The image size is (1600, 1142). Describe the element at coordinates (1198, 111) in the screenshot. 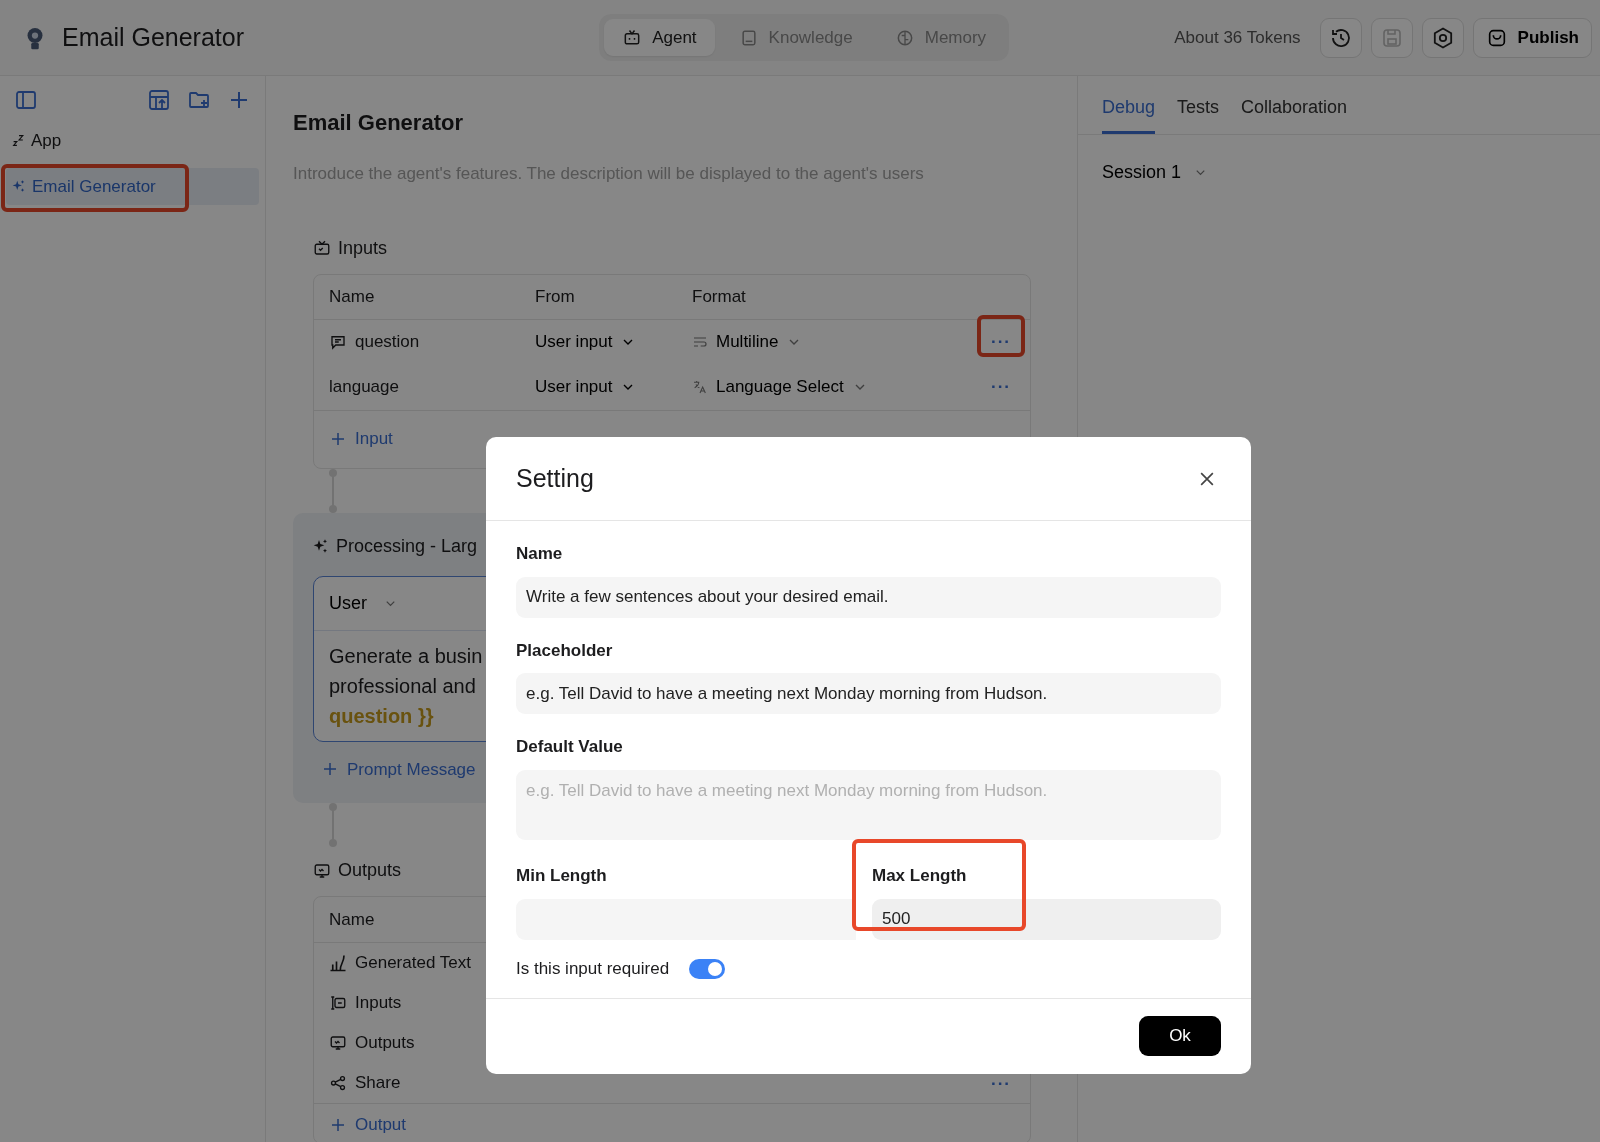

I see `panel-tab: Tests` at that location.